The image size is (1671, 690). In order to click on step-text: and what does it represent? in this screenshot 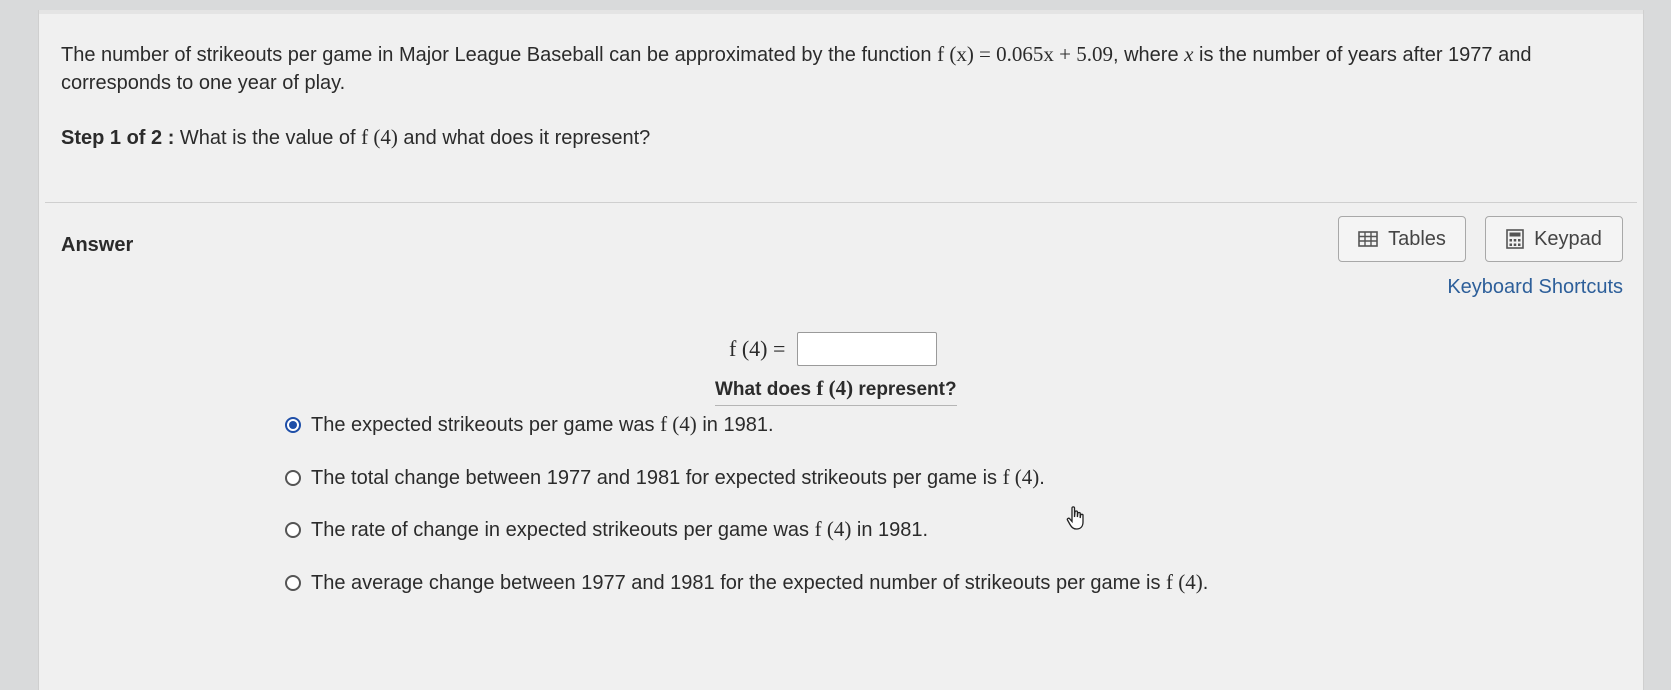, I will do `click(524, 138)`.